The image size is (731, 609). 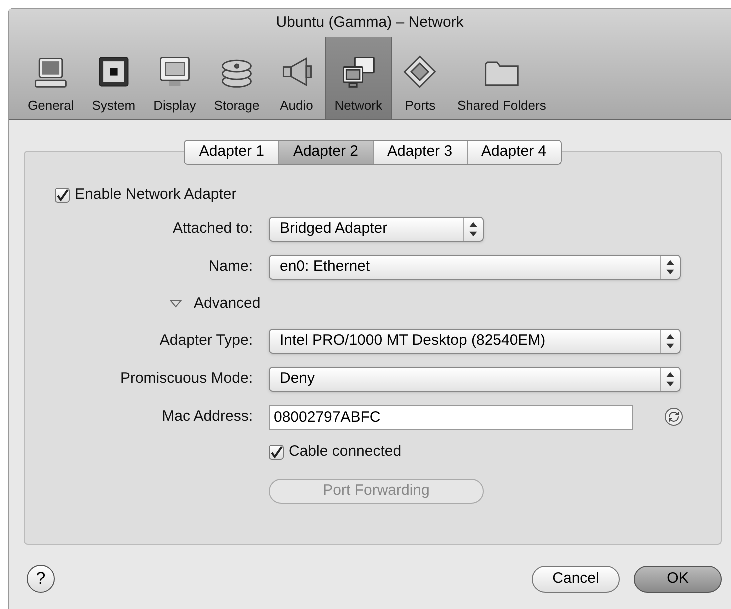 I want to click on toolbar-tab: Display, so click(x=175, y=78).